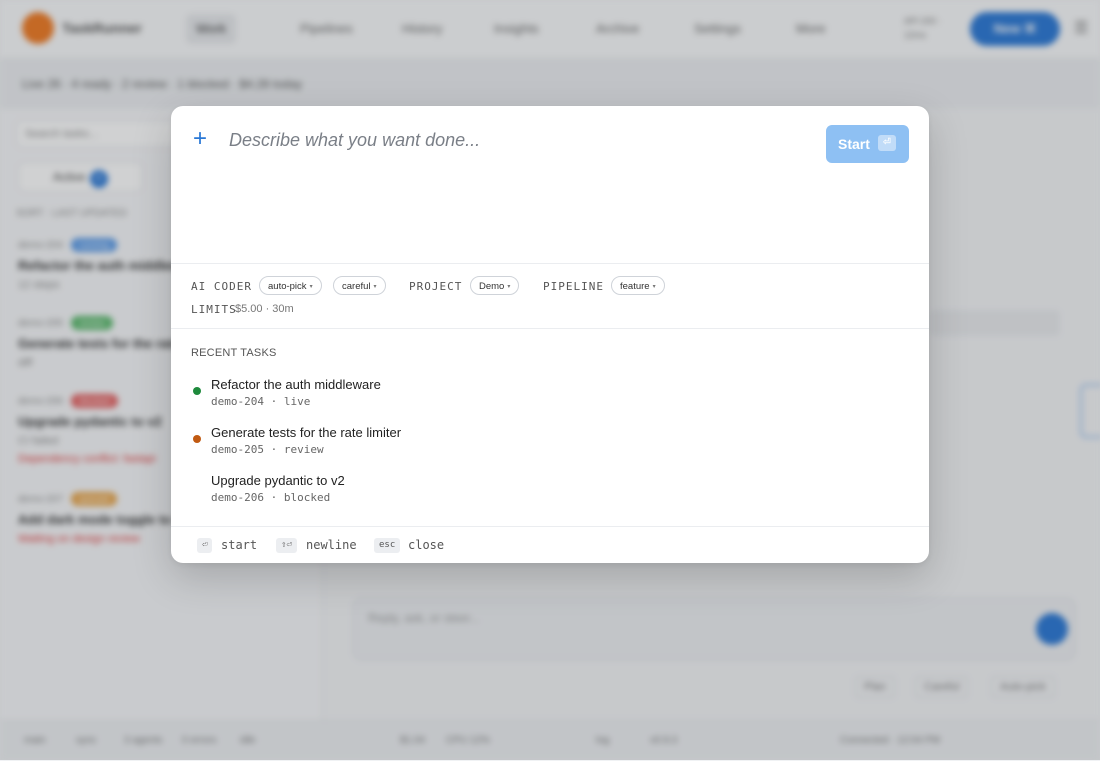  I want to click on ai-coder-mode-select: careful ▾, so click(359, 285).